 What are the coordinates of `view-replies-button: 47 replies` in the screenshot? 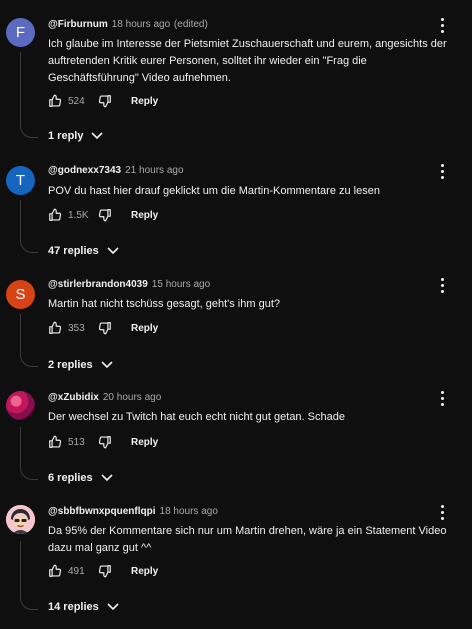 It's located at (83, 251).